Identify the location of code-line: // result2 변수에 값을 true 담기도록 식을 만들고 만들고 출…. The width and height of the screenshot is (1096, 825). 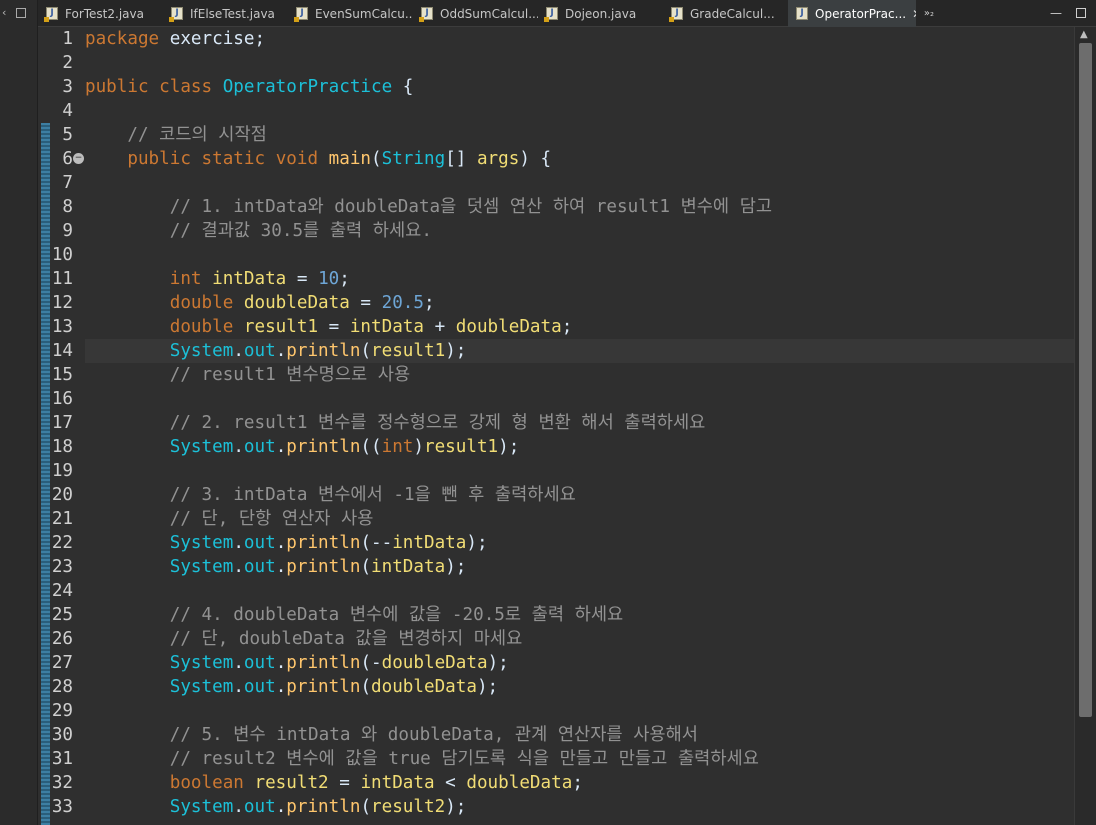
(579, 759).